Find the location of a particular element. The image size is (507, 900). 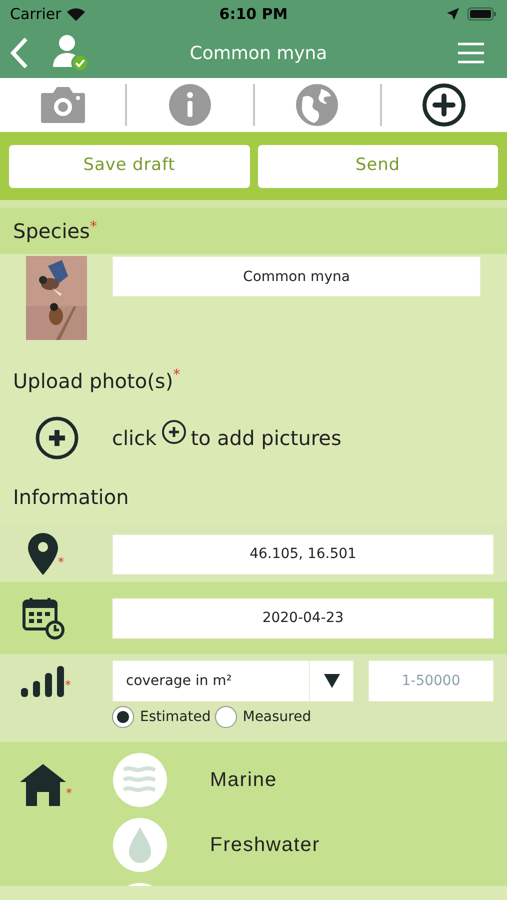

location-field: 46.105, 16.501 is located at coordinates (303, 554).